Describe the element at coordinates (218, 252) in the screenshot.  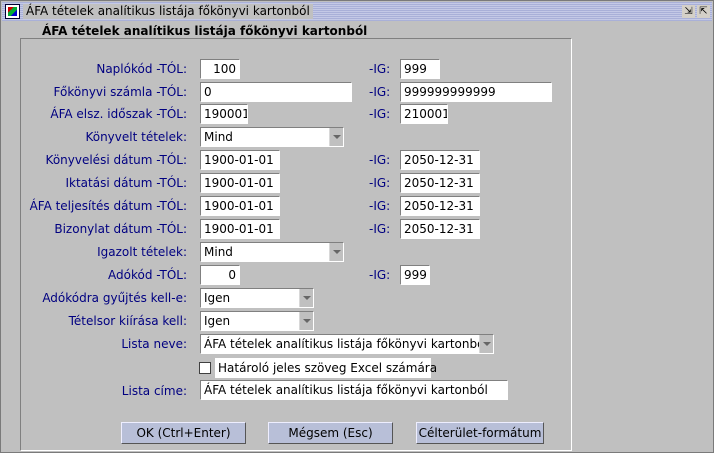
I see `igazolt-value: Mind` at that location.